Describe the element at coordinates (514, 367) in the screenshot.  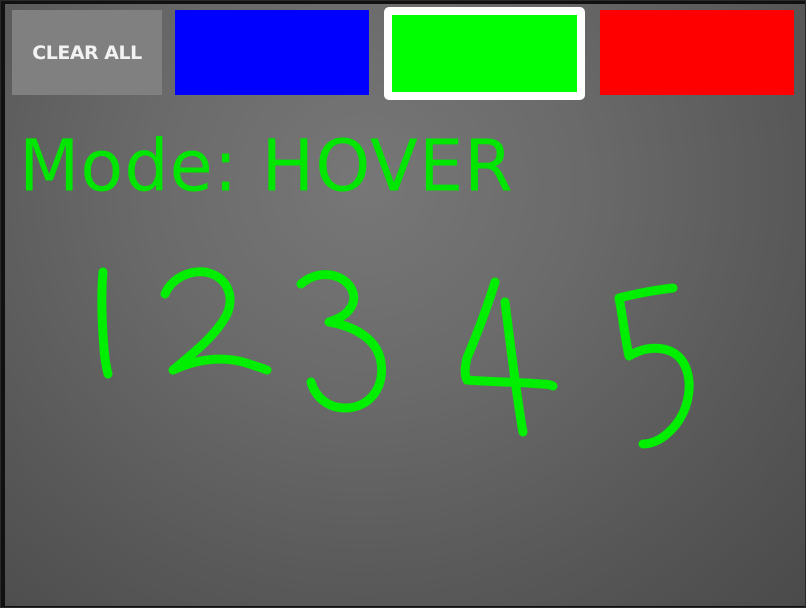
I see `digit-4-stroke-b` at that location.